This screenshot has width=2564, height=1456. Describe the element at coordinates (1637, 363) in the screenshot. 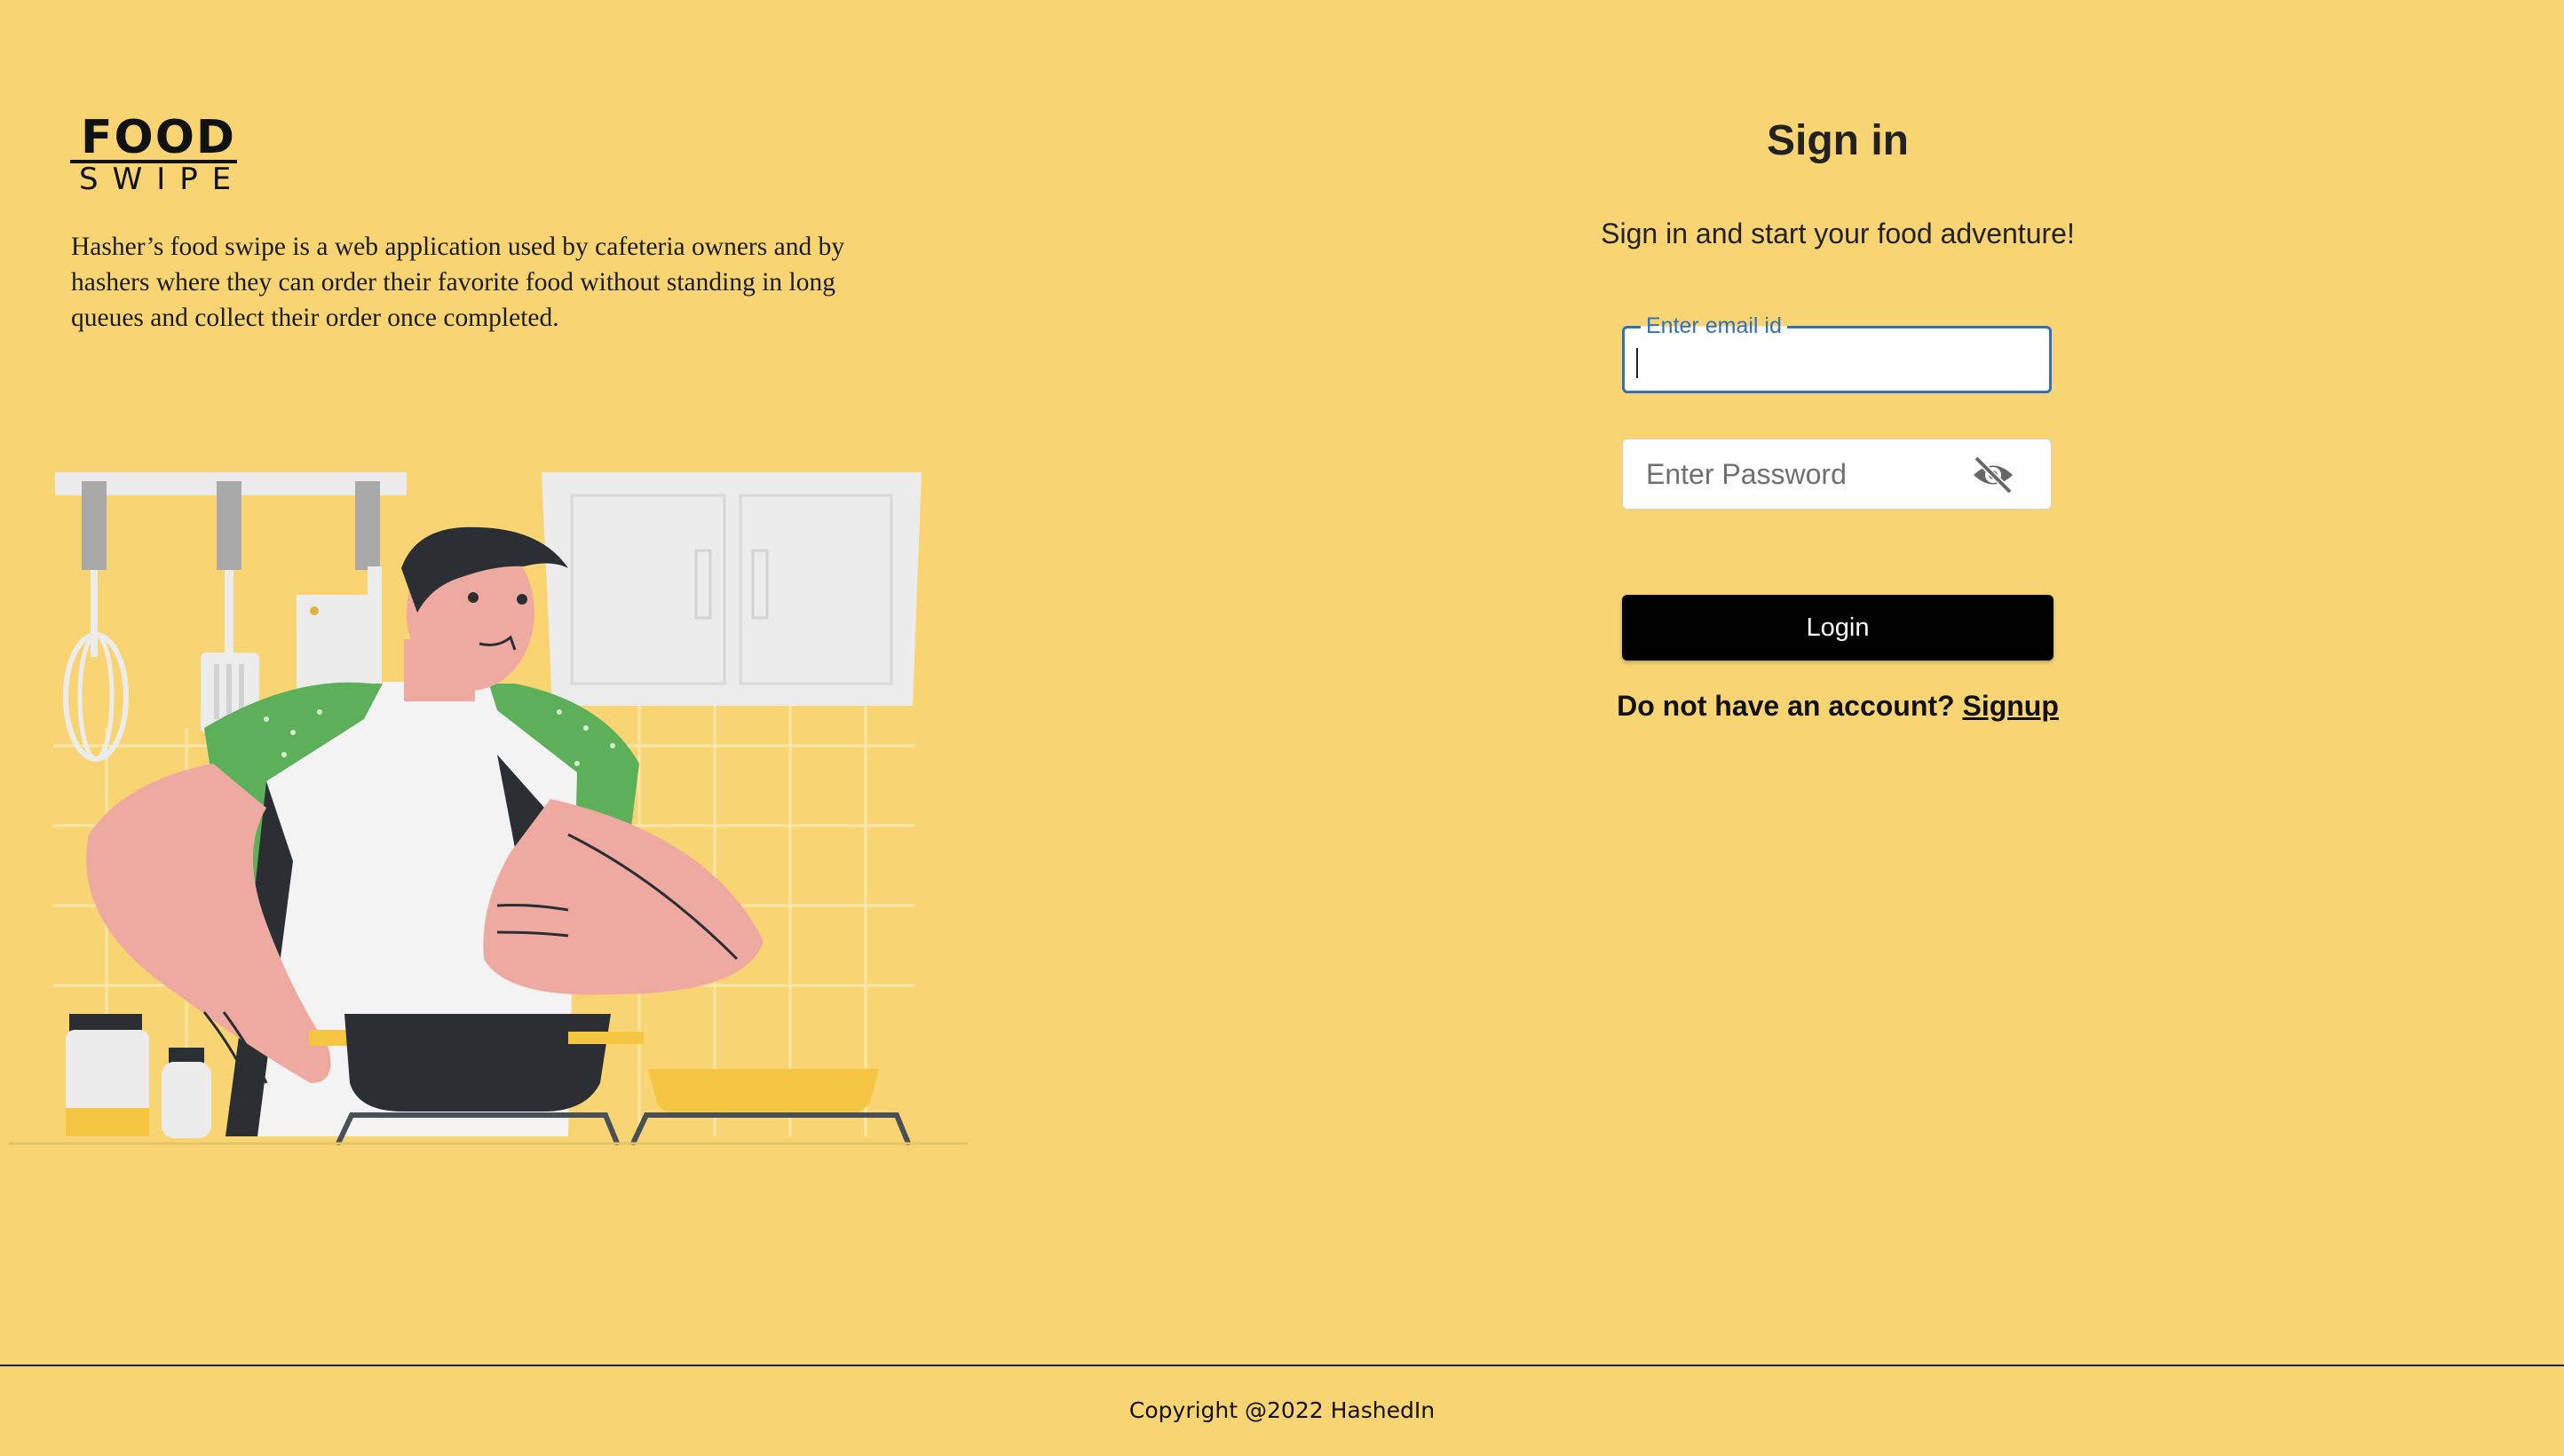

I see `text-cursor` at that location.